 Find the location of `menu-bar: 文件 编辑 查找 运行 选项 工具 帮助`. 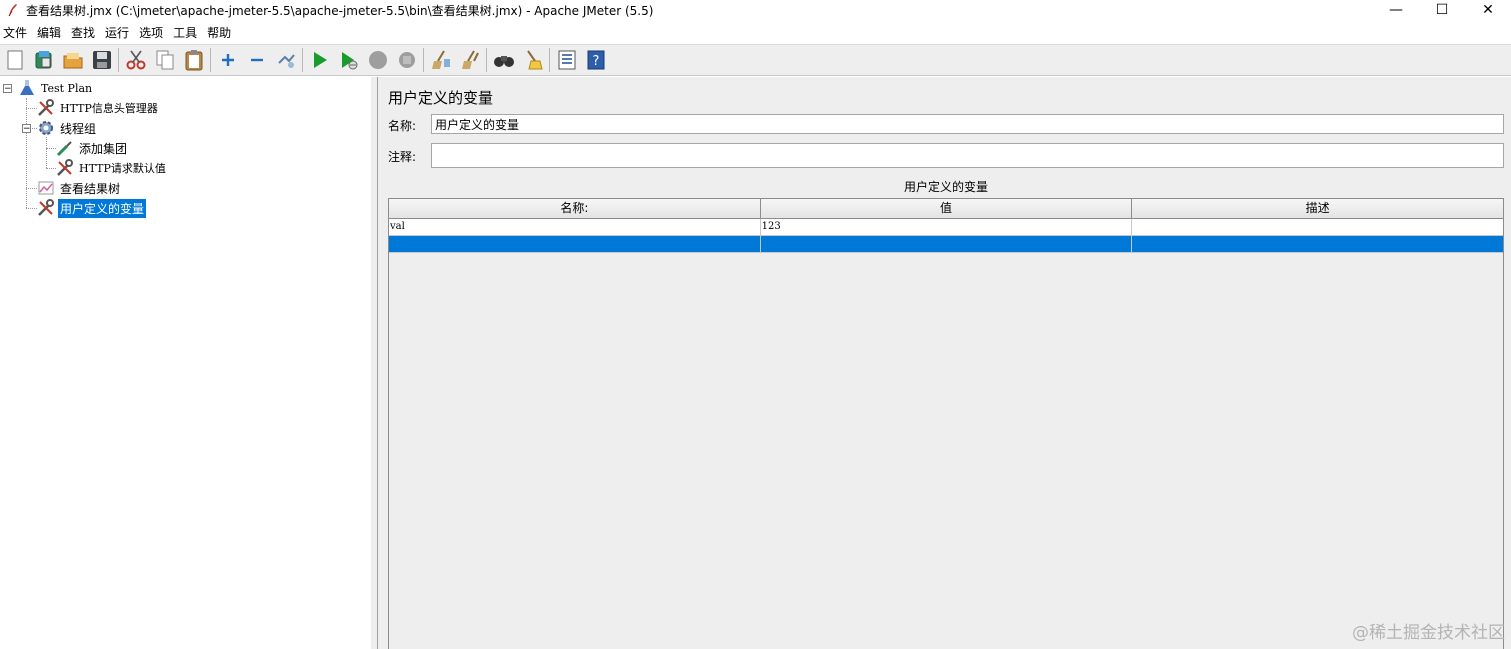

menu-bar: 文件 编辑 查找 运行 选项 工具 帮助 is located at coordinates (755, 32).